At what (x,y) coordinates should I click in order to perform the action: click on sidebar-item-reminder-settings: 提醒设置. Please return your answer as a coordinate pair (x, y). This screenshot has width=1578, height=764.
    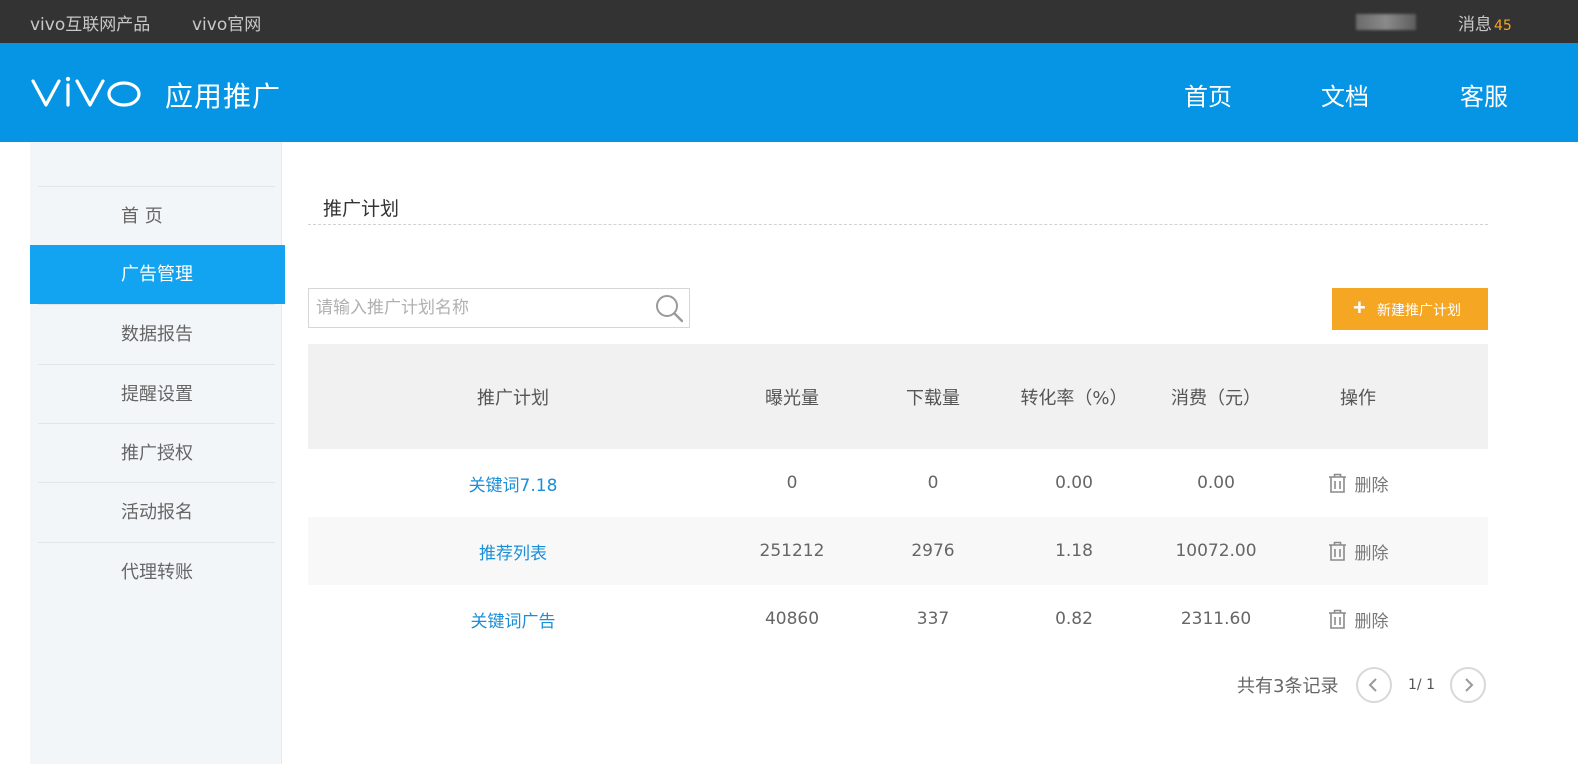
    Looking at the image, I should click on (156, 393).